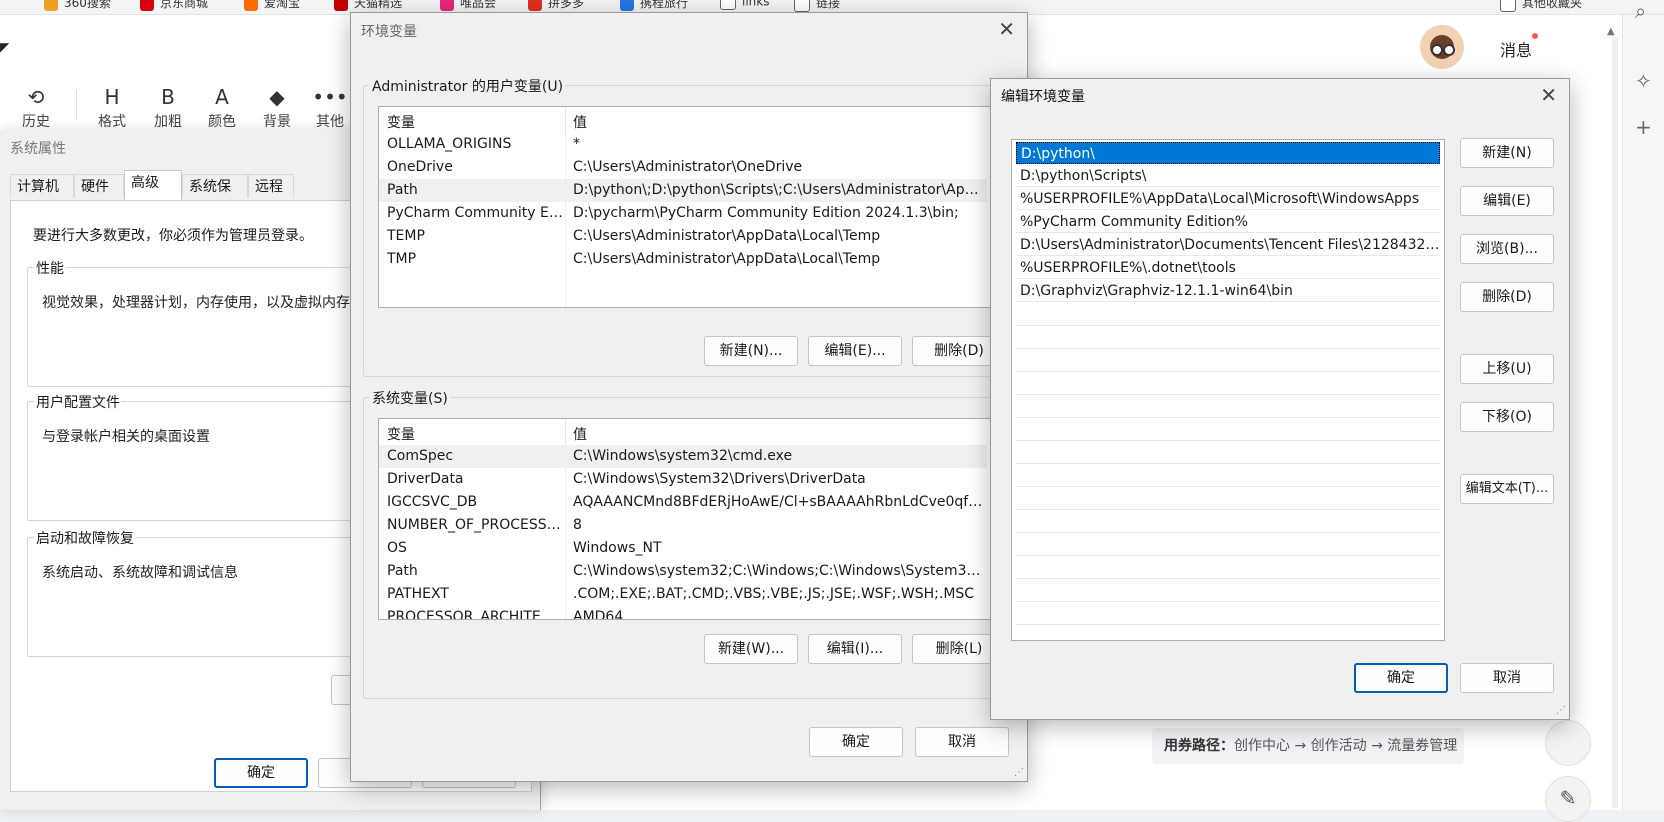  Describe the element at coordinates (1507, 153) in the screenshot. I see `new-button: 新建(N)` at that location.